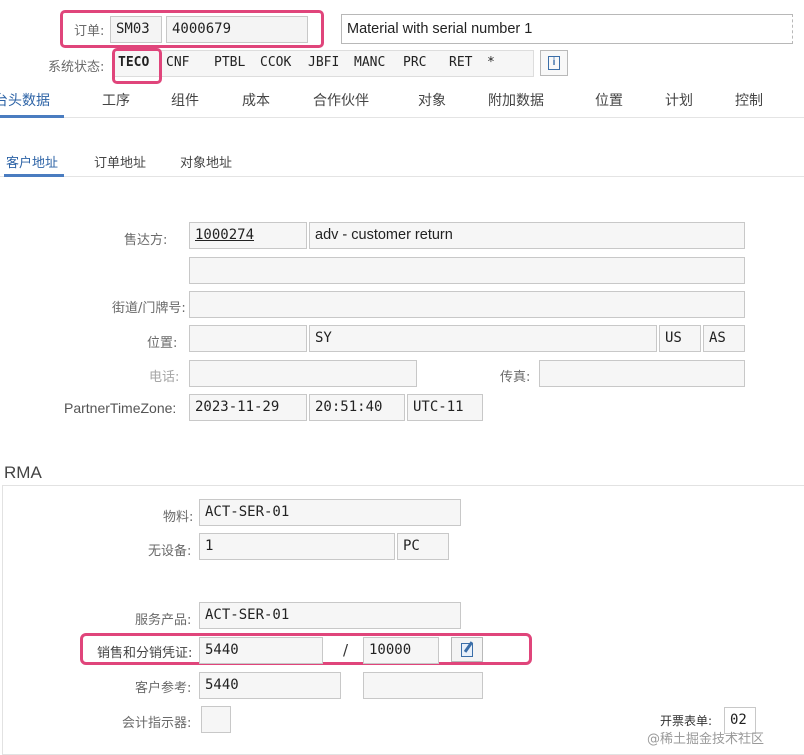  I want to click on timezone-label: PartnerTimeZone:, so click(120, 408).